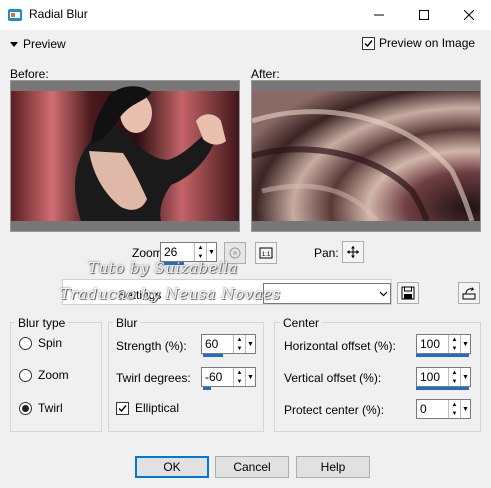 Image resolution: width=491 pixels, height=488 pixels. What do you see at coordinates (265, 74) in the screenshot?
I see `after-label: After:` at bounding box center [265, 74].